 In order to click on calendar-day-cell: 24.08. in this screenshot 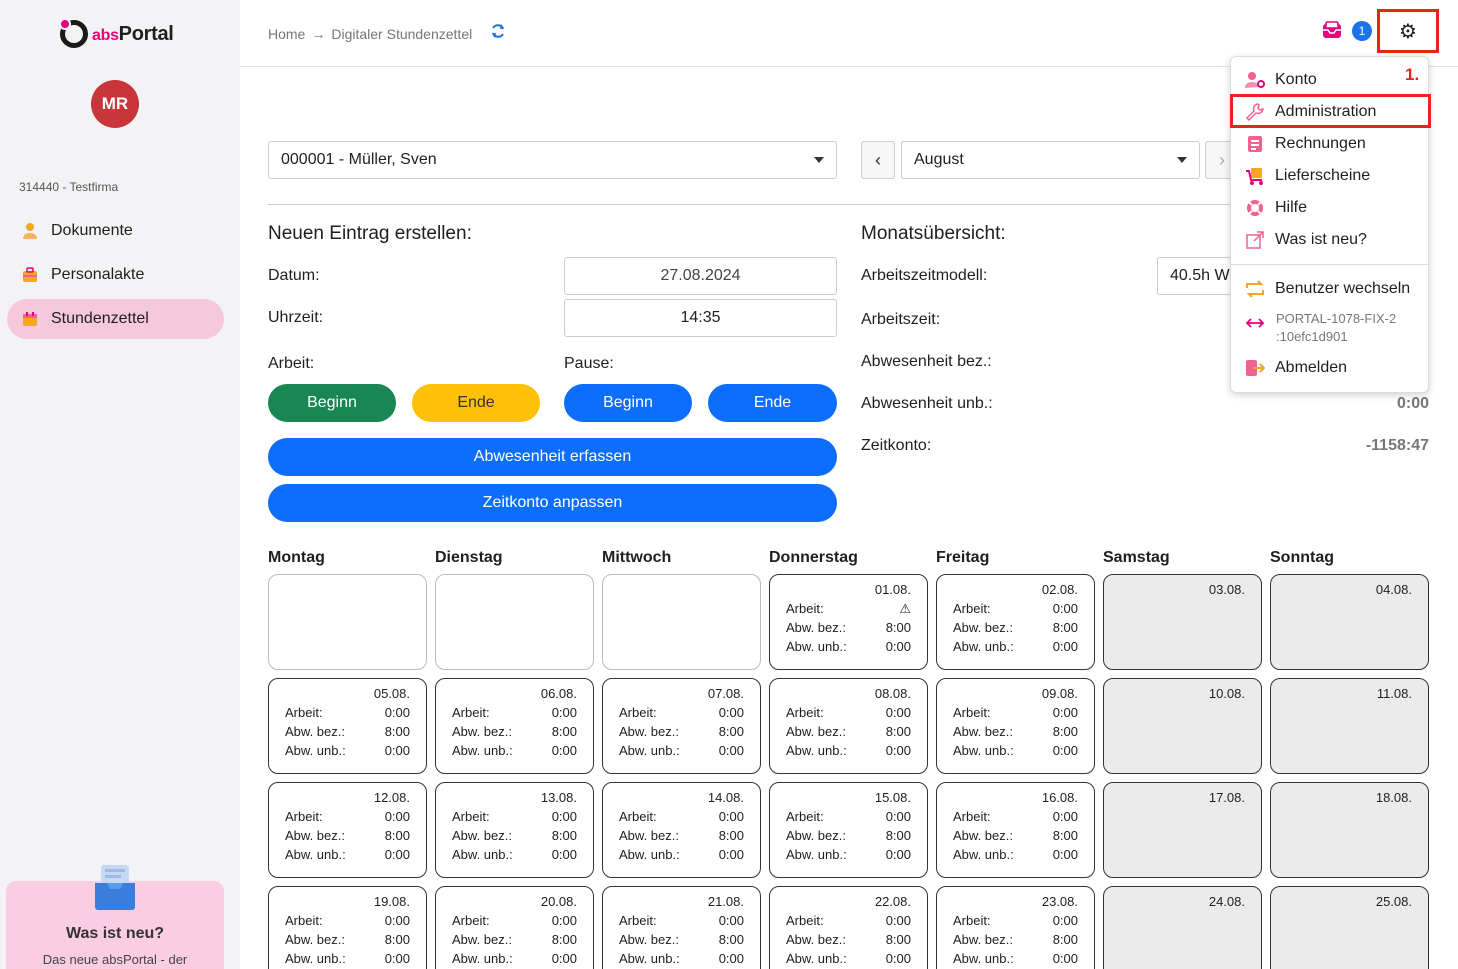, I will do `click(1182, 927)`.